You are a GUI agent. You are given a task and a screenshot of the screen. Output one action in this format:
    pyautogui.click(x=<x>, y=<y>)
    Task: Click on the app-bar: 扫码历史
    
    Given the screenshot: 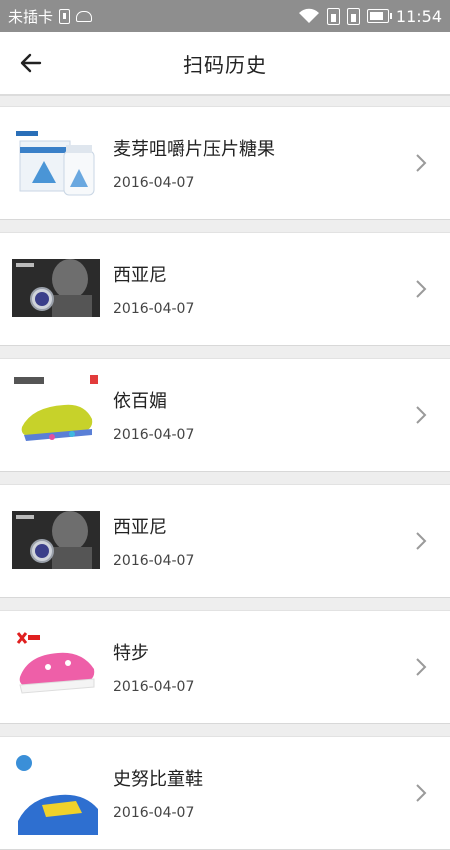 What is the action you would take?
    pyautogui.click(x=225, y=64)
    